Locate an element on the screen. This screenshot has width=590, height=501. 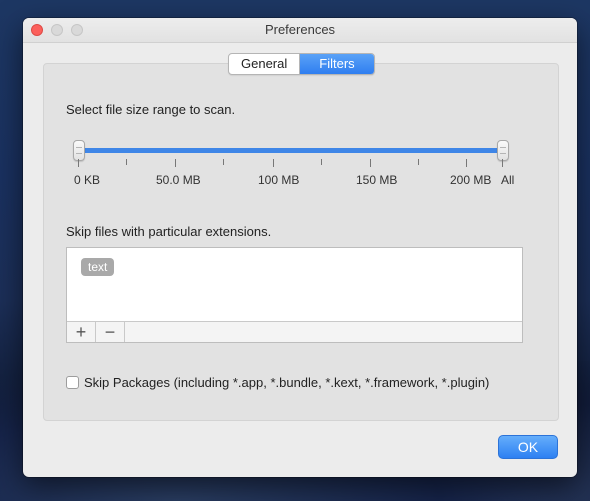
size-range-label: Select file size range to scan. is located at coordinates (151, 109).